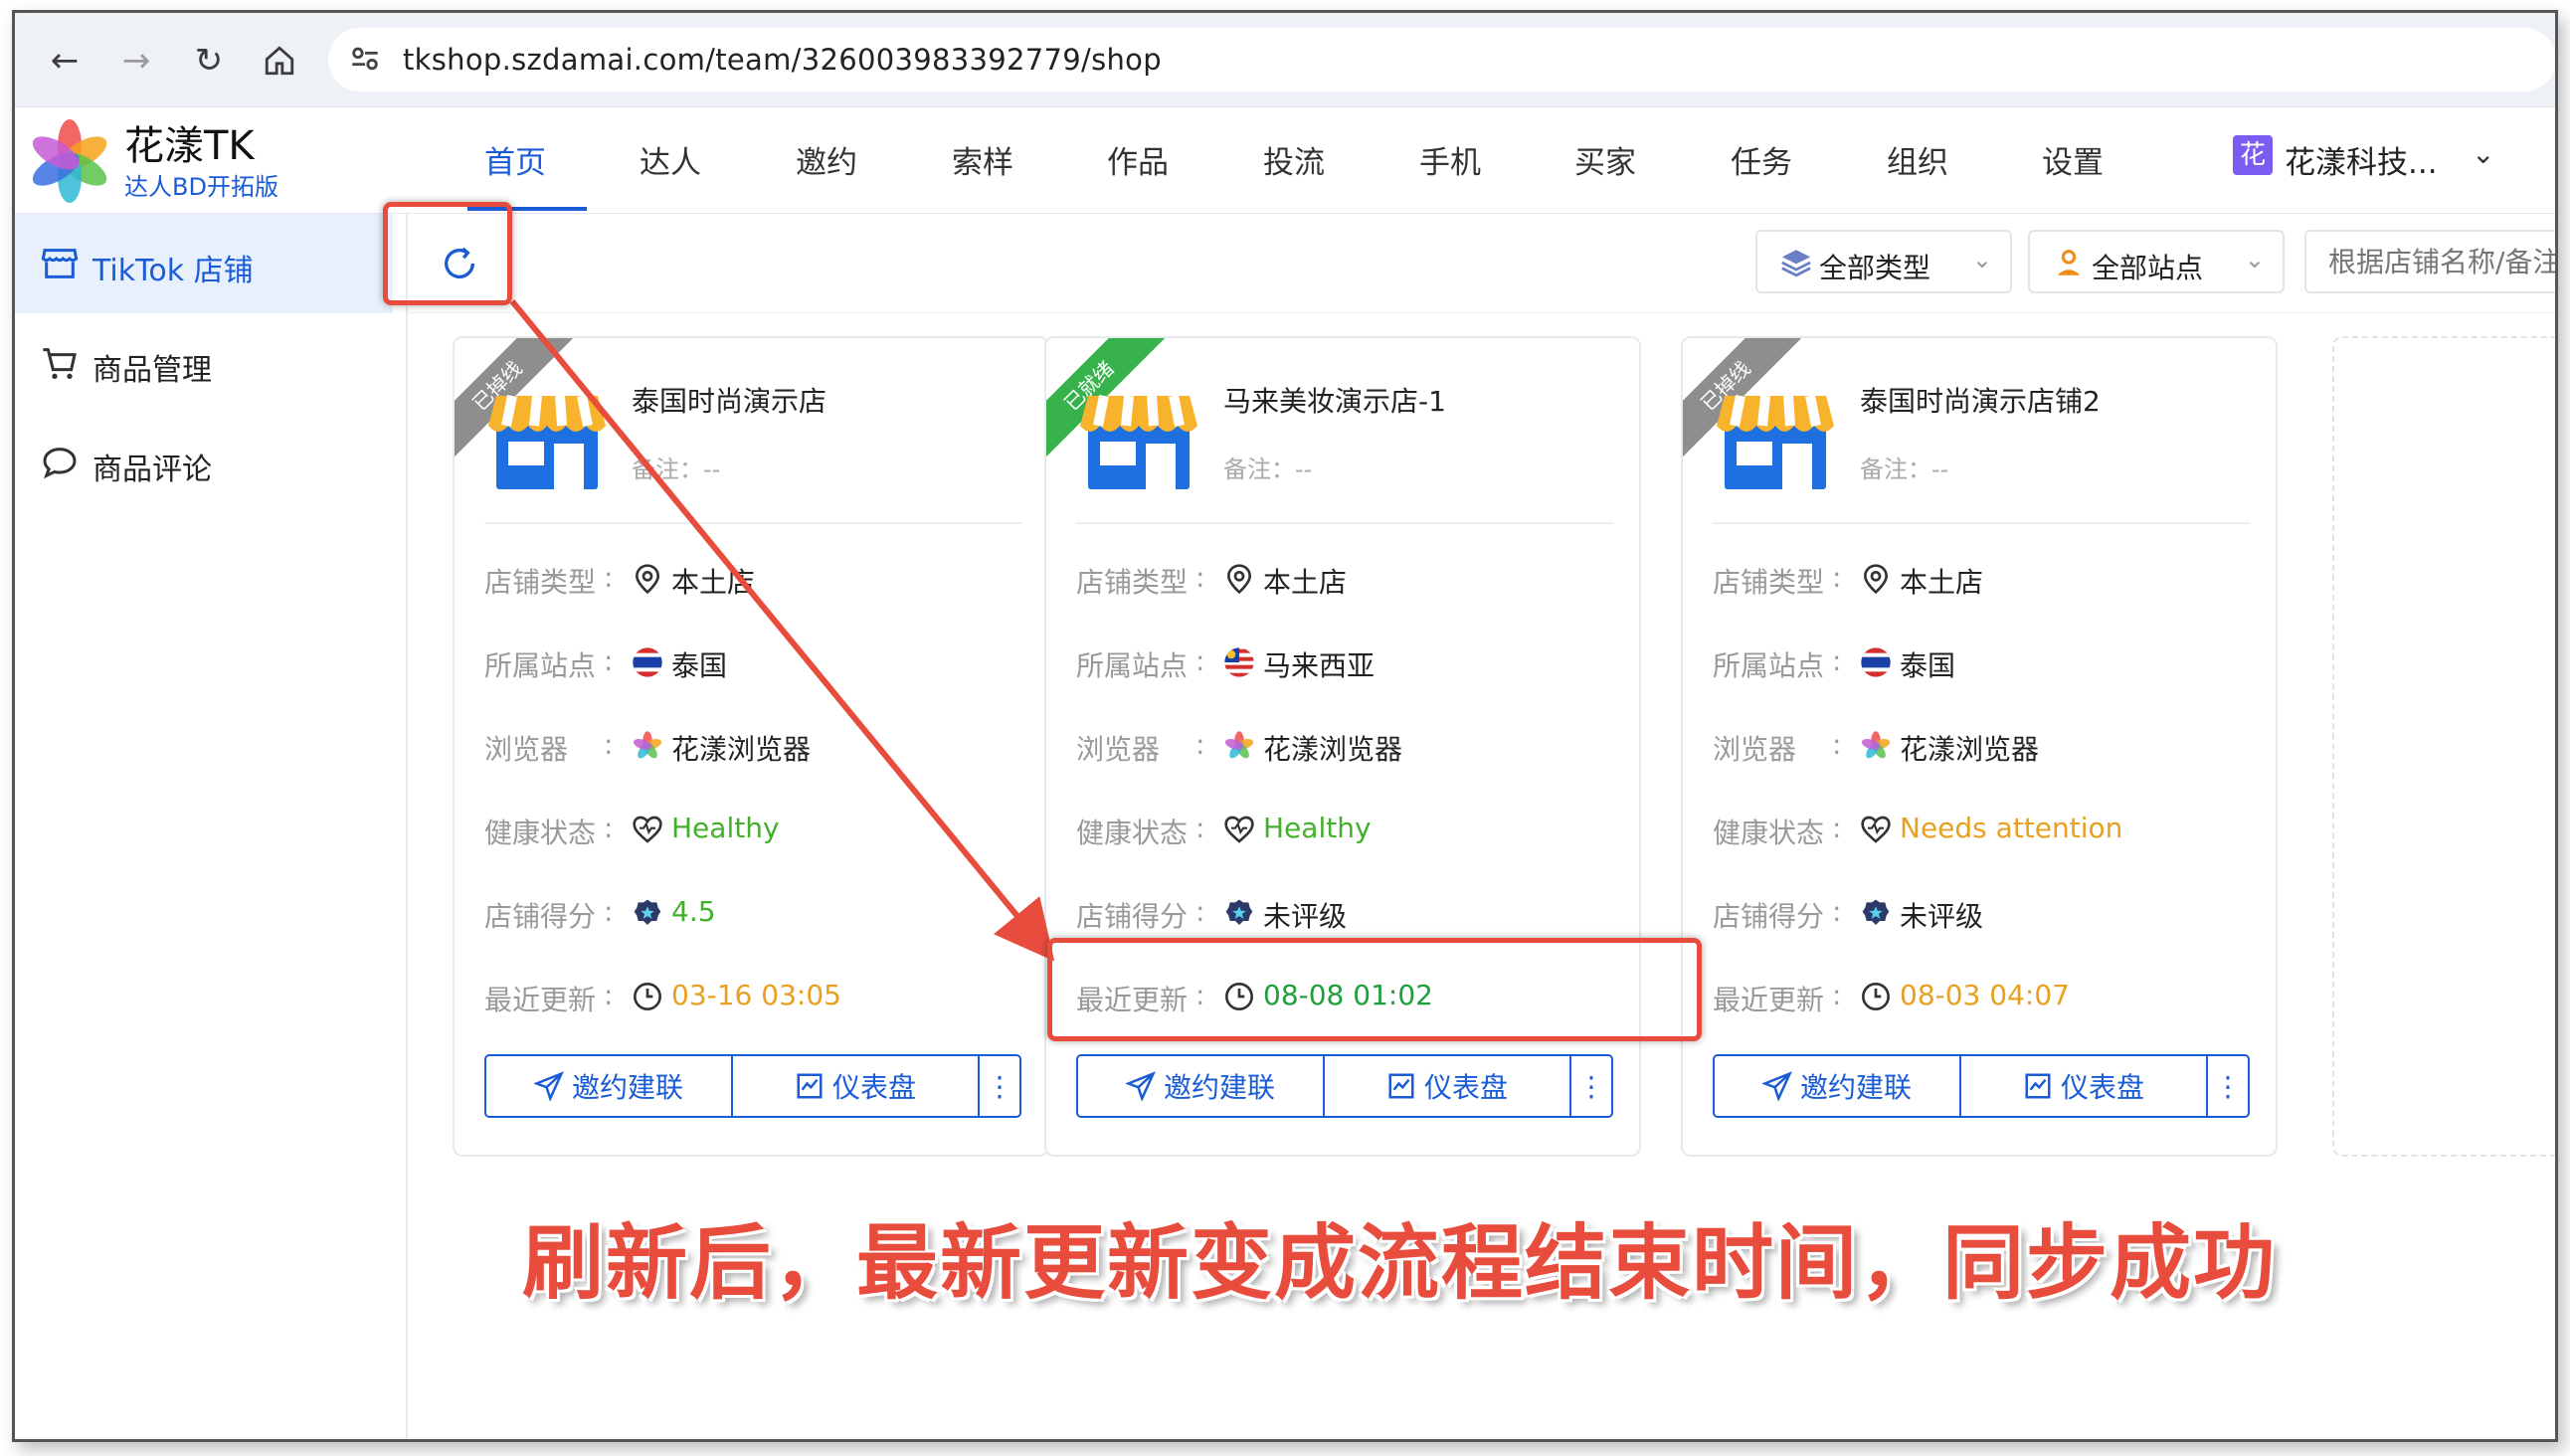  Describe the element at coordinates (1400, 1263) in the screenshot. I see `annotation-caption: 刷新后，最新更新变成流程结束时间，同步成功` at that location.